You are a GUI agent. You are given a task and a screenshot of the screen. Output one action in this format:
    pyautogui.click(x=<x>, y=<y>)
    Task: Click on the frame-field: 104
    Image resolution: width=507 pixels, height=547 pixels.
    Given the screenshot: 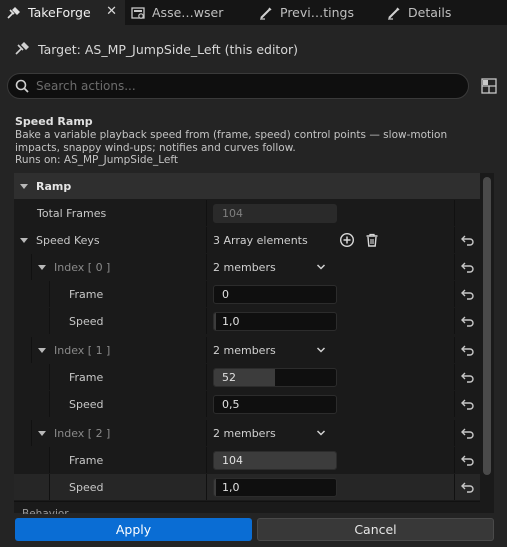 What is the action you would take?
    pyautogui.click(x=275, y=460)
    